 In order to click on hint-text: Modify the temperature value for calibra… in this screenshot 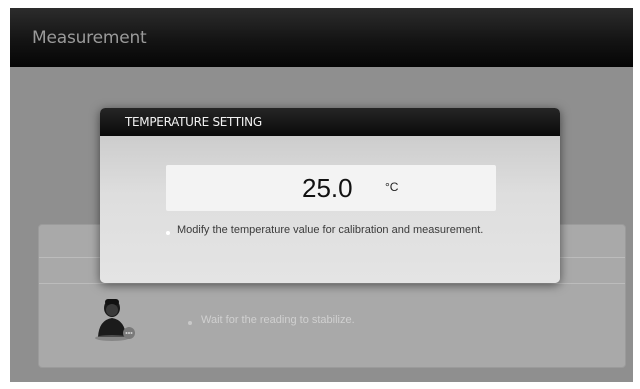, I will do `click(330, 230)`.